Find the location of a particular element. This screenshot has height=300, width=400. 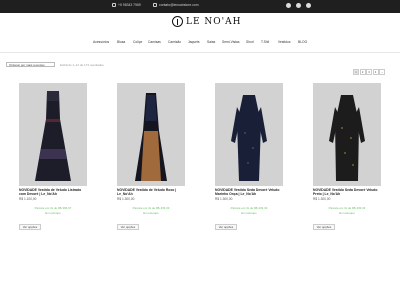

phone-text: +5 98343 7969 is located at coordinates (129, 5).